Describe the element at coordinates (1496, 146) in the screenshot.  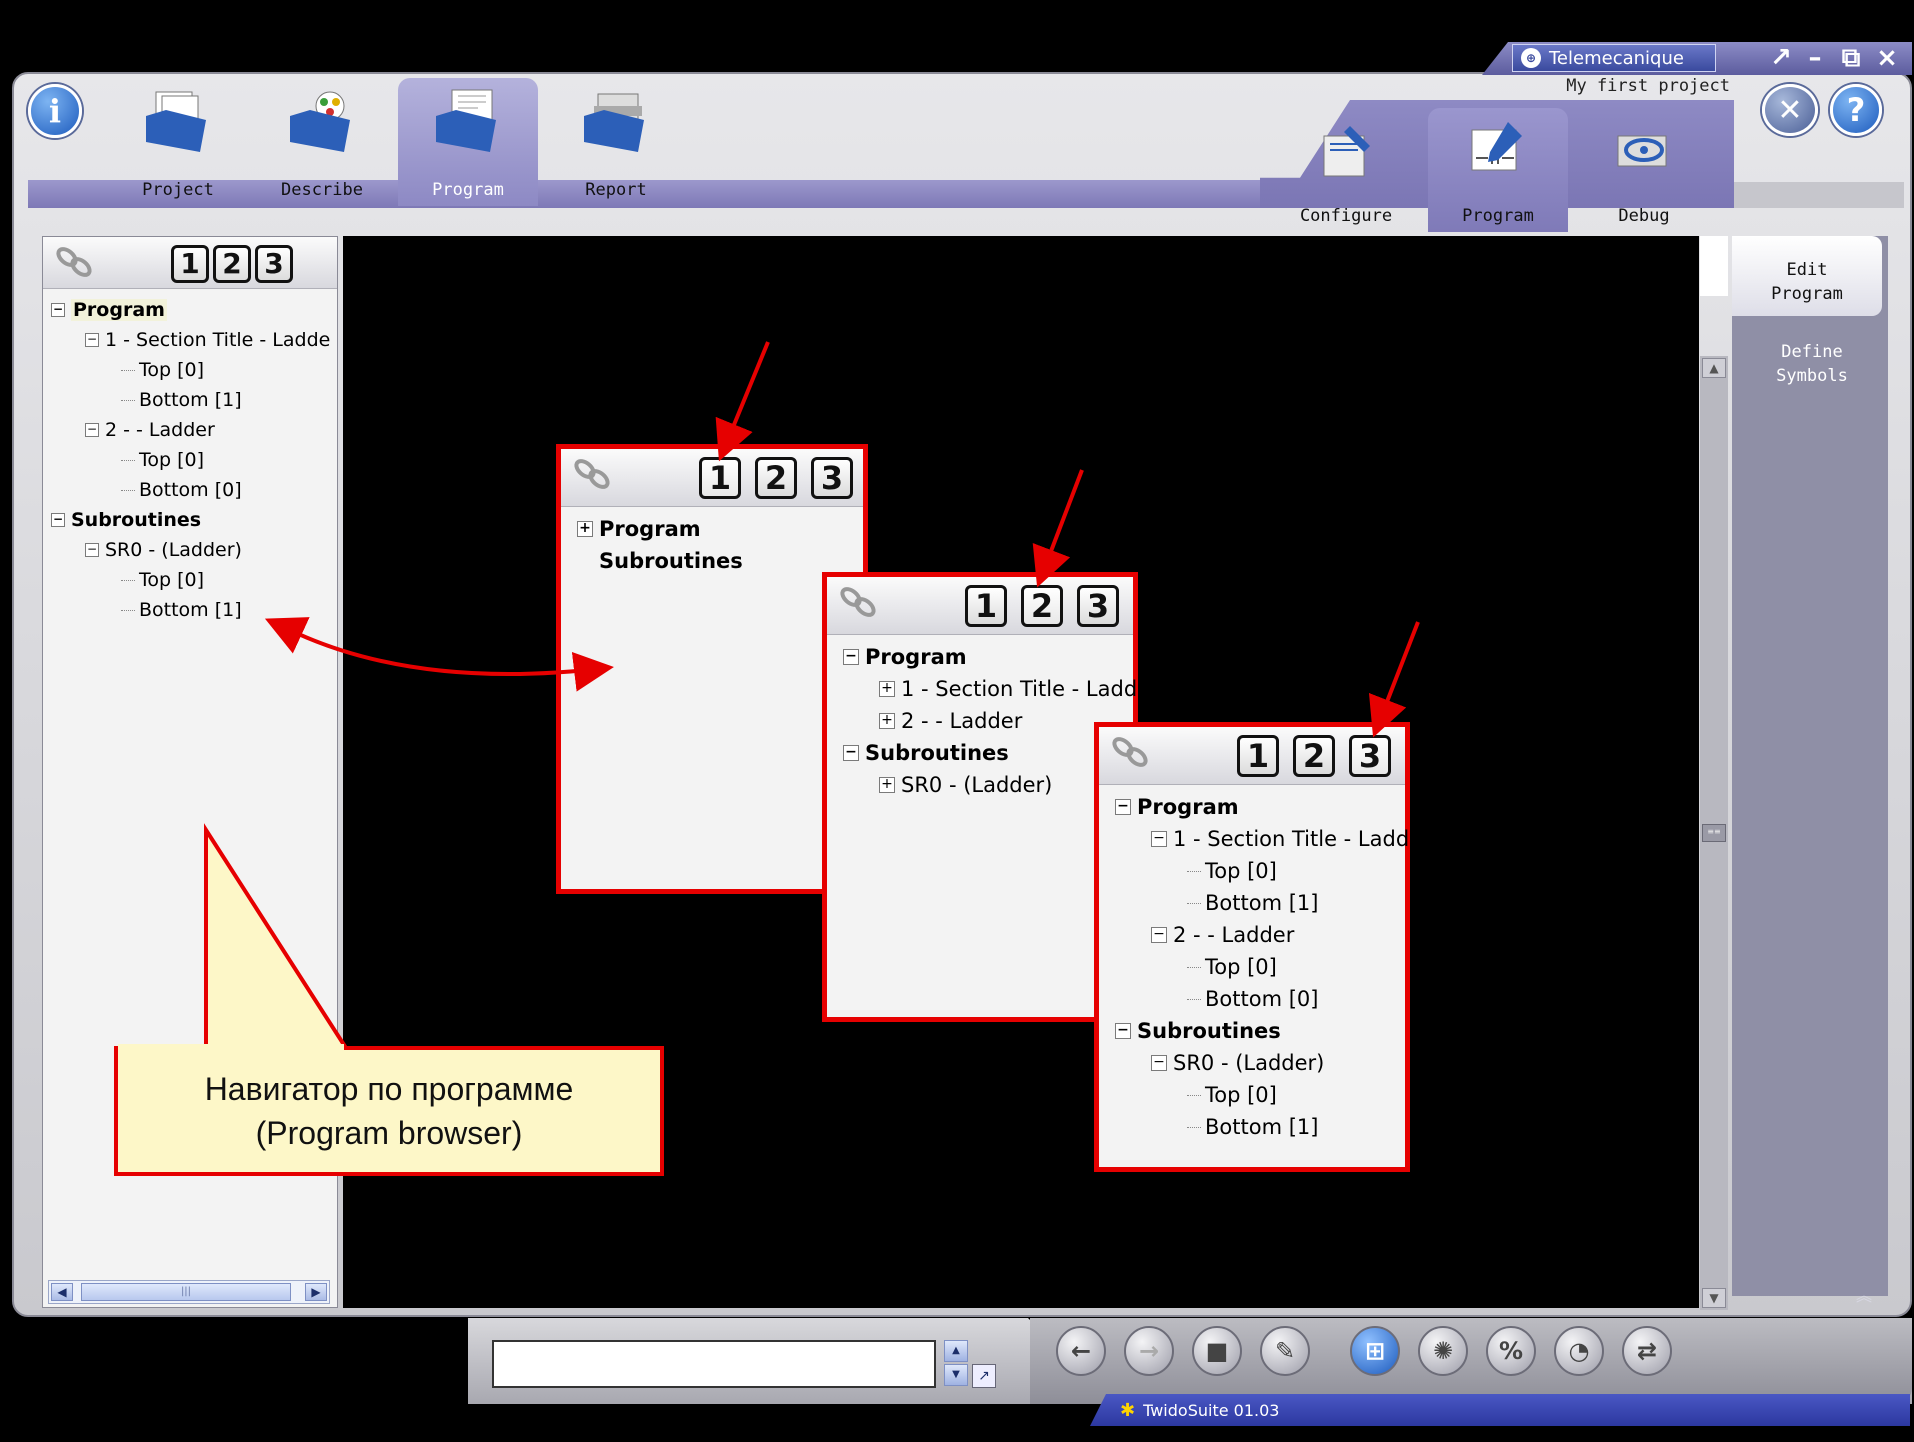
I see `program-edit-icon` at that location.